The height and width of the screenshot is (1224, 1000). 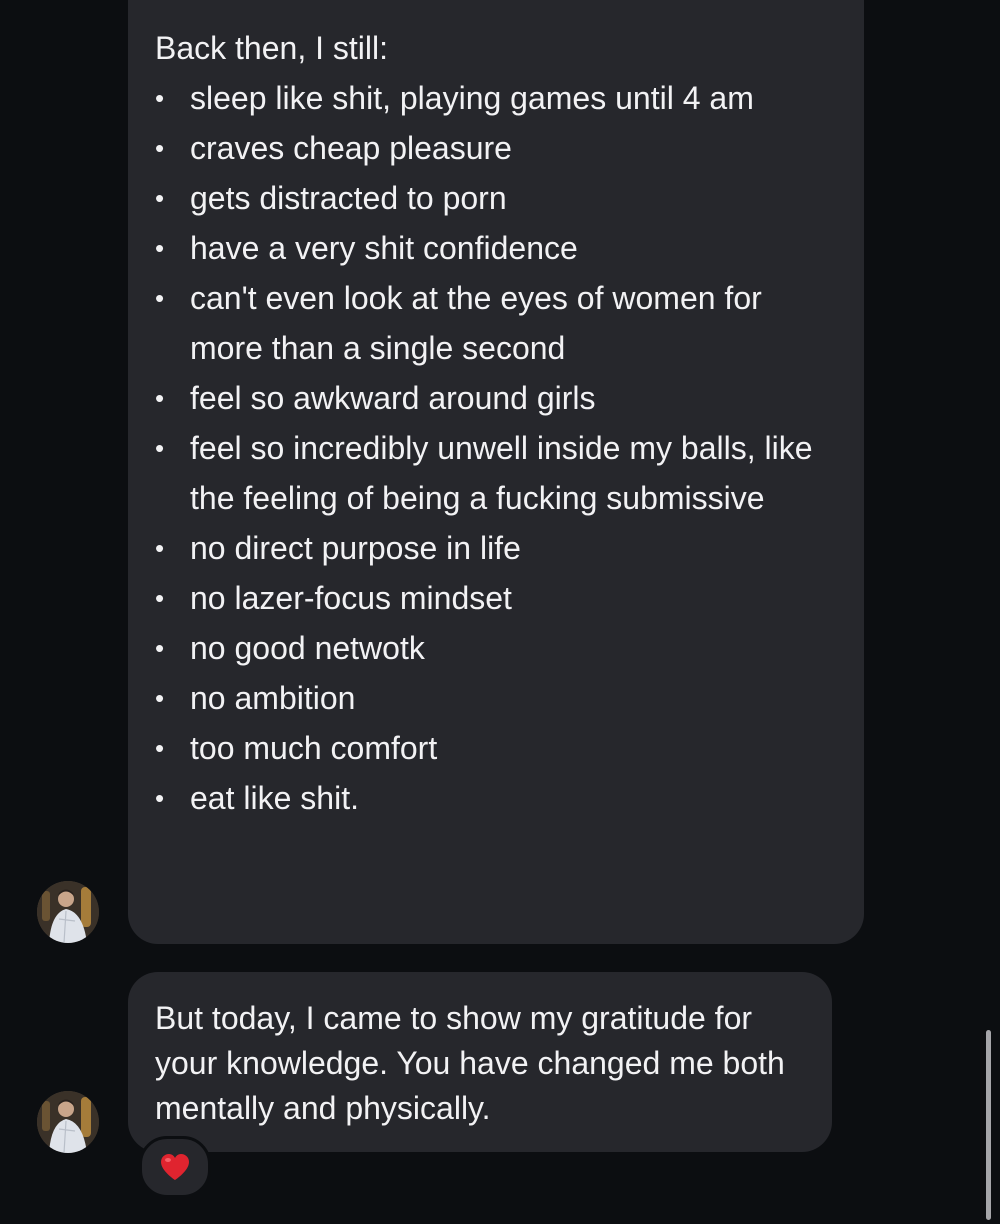 What do you see at coordinates (496, 698) in the screenshot?
I see `list-item: • no ambition` at bounding box center [496, 698].